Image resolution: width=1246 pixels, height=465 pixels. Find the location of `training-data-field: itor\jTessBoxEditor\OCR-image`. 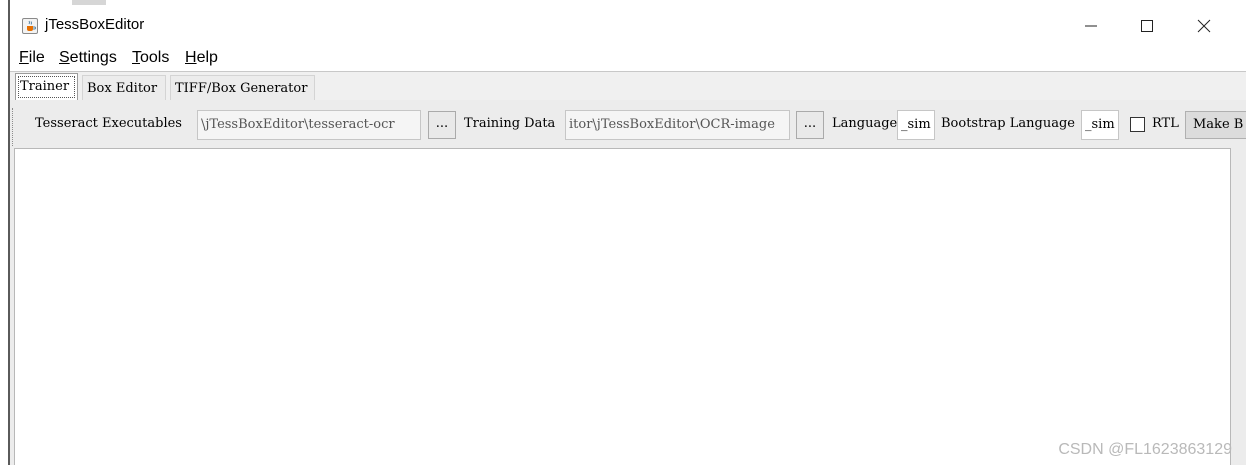

training-data-field: itor\jTessBoxEditor\OCR-image is located at coordinates (677, 125).